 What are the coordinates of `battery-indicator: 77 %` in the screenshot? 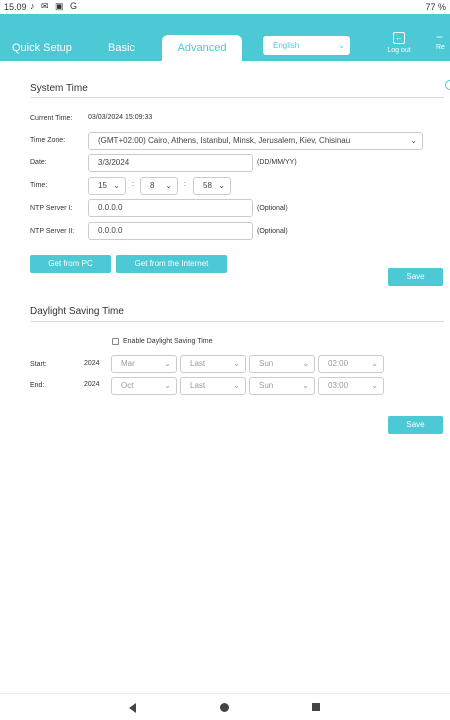 It's located at (435, 7).